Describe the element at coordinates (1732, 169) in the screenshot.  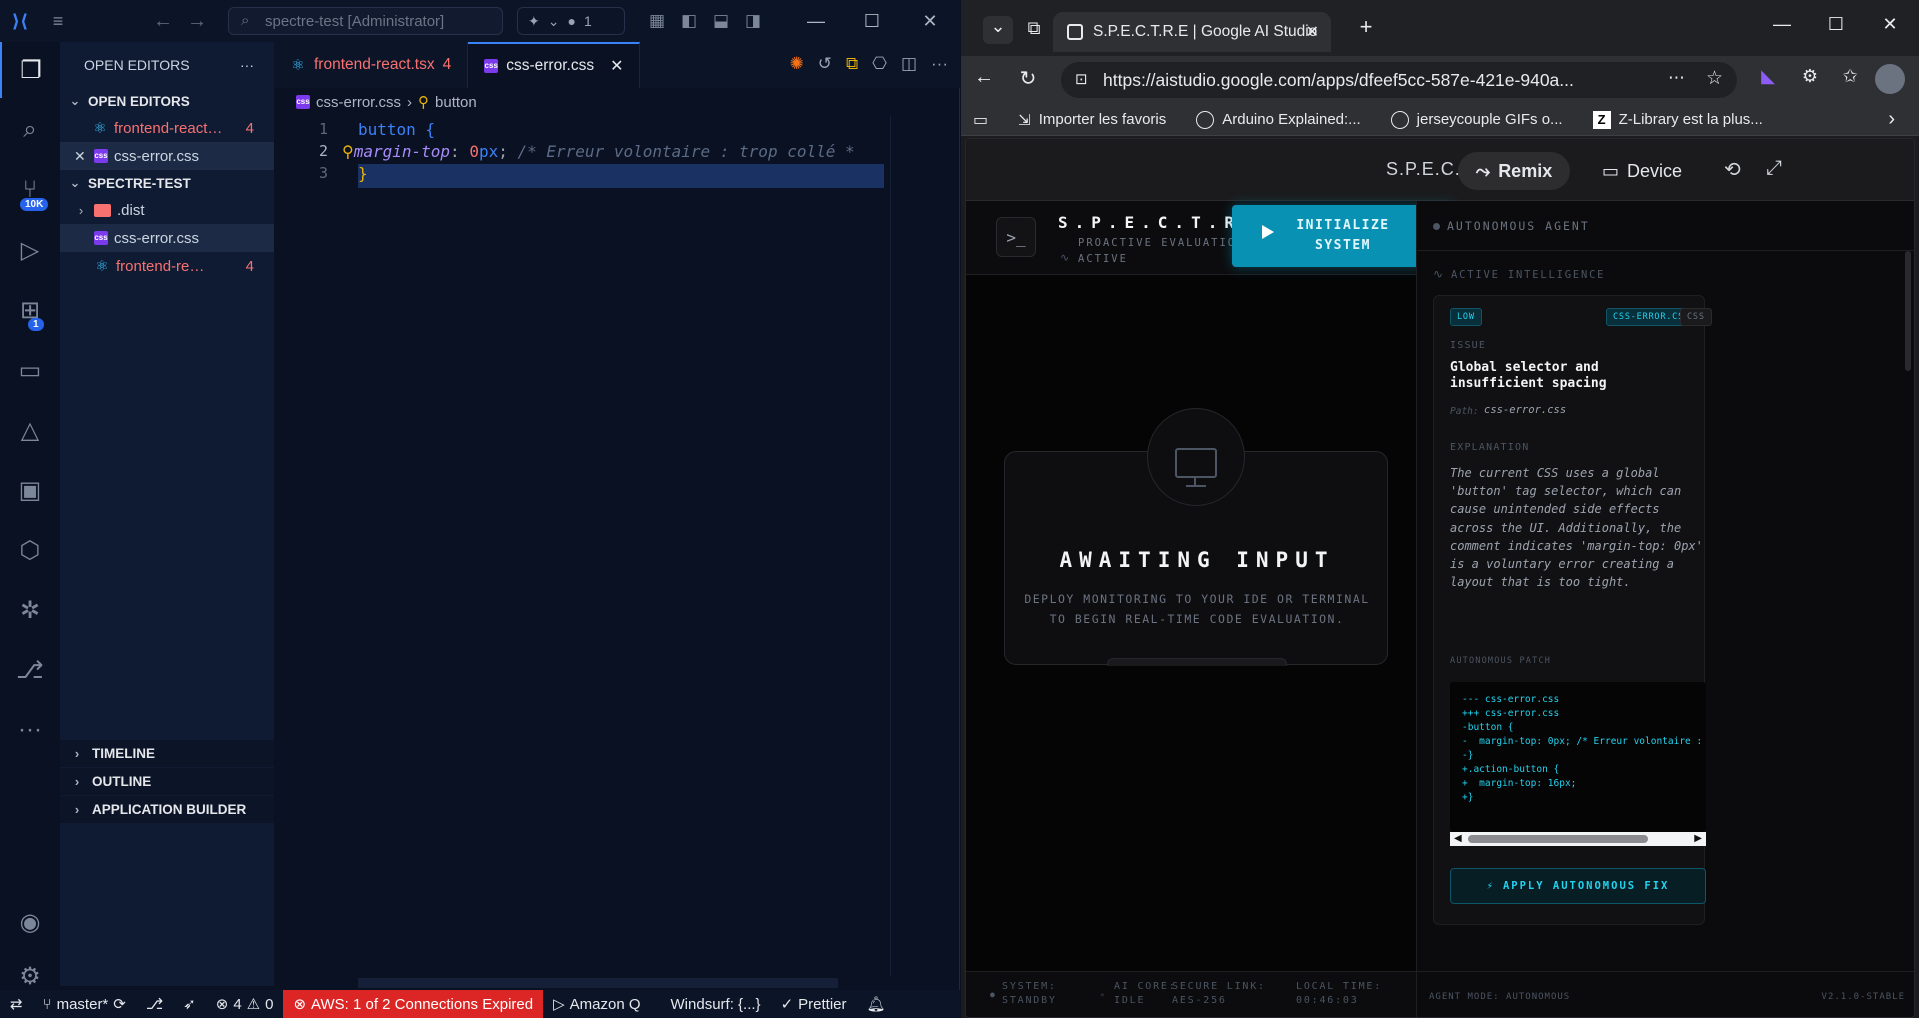
I see `rotate-icon: ⟲` at that location.